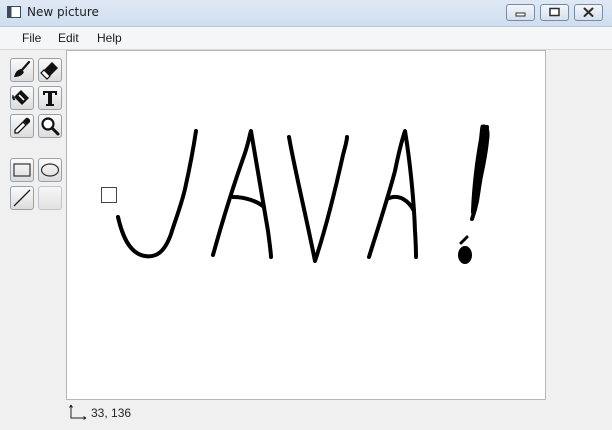 This screenshot has width=612, height=430. What do you see at coordinates (306, 415) in the screenshot?
I see `status-bar: 33, 136` at bounding box center [306, 415].